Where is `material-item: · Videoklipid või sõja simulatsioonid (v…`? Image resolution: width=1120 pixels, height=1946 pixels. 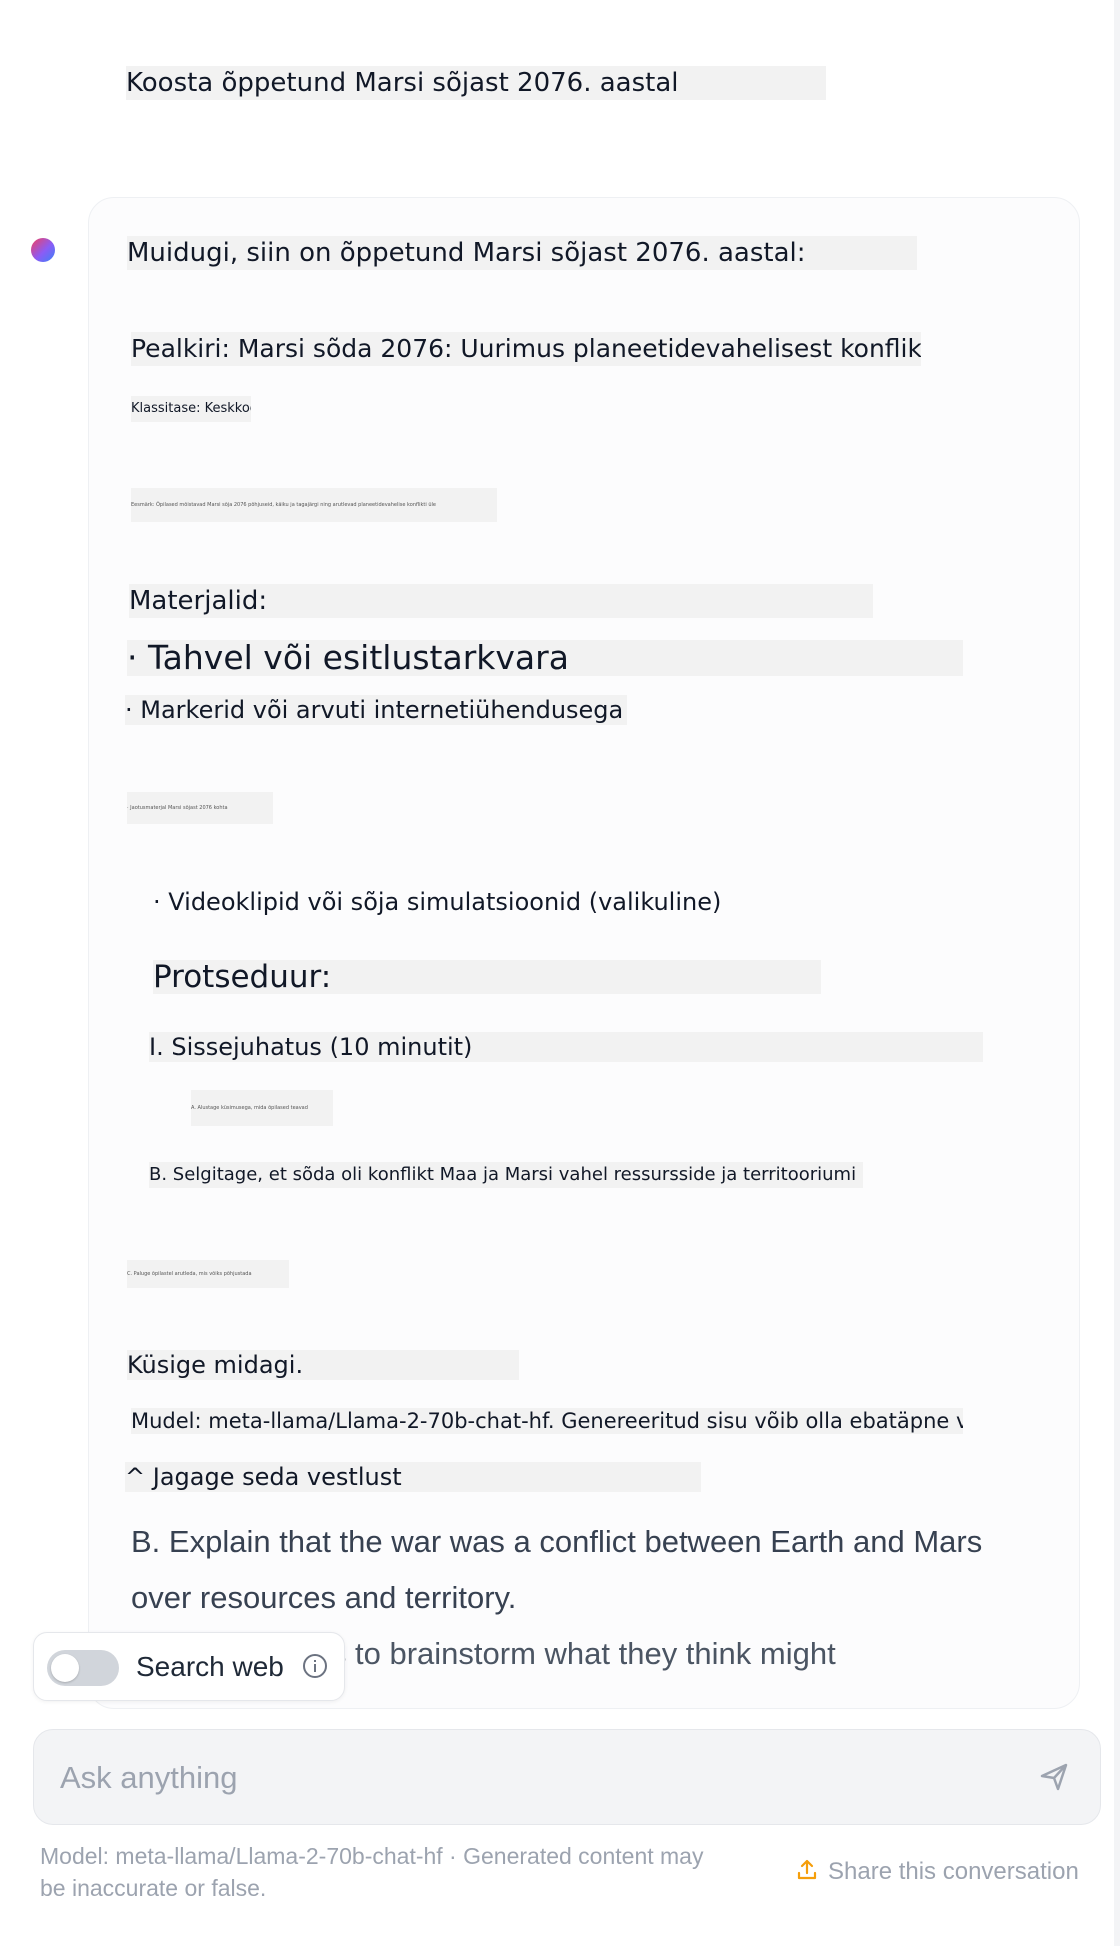 material-item: · Videoklipid või sõja simulatsioonid (v… is located at coordinates (437, 902).